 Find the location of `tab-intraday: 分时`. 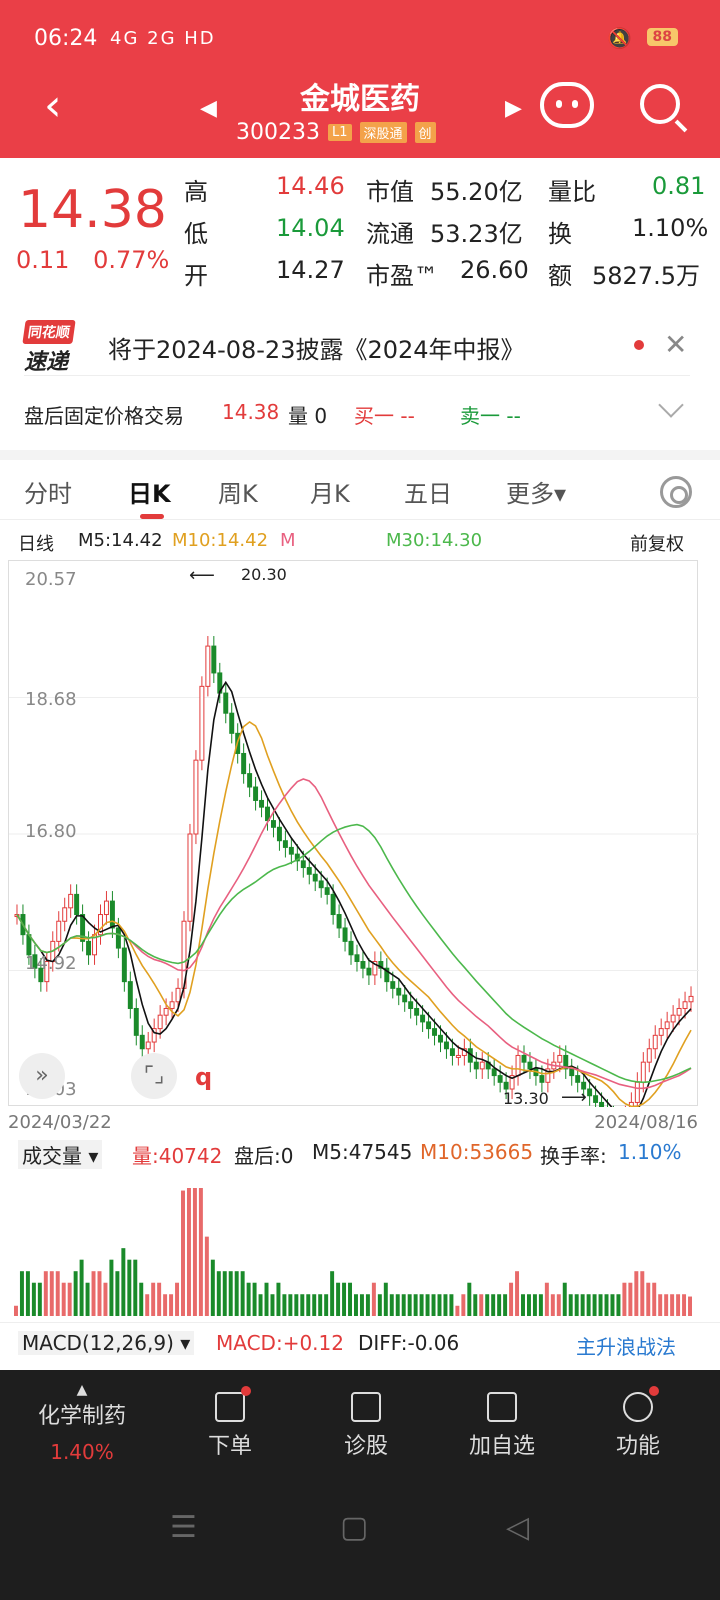

tab-intraday: 分时 is located at coordinates (48, 491).